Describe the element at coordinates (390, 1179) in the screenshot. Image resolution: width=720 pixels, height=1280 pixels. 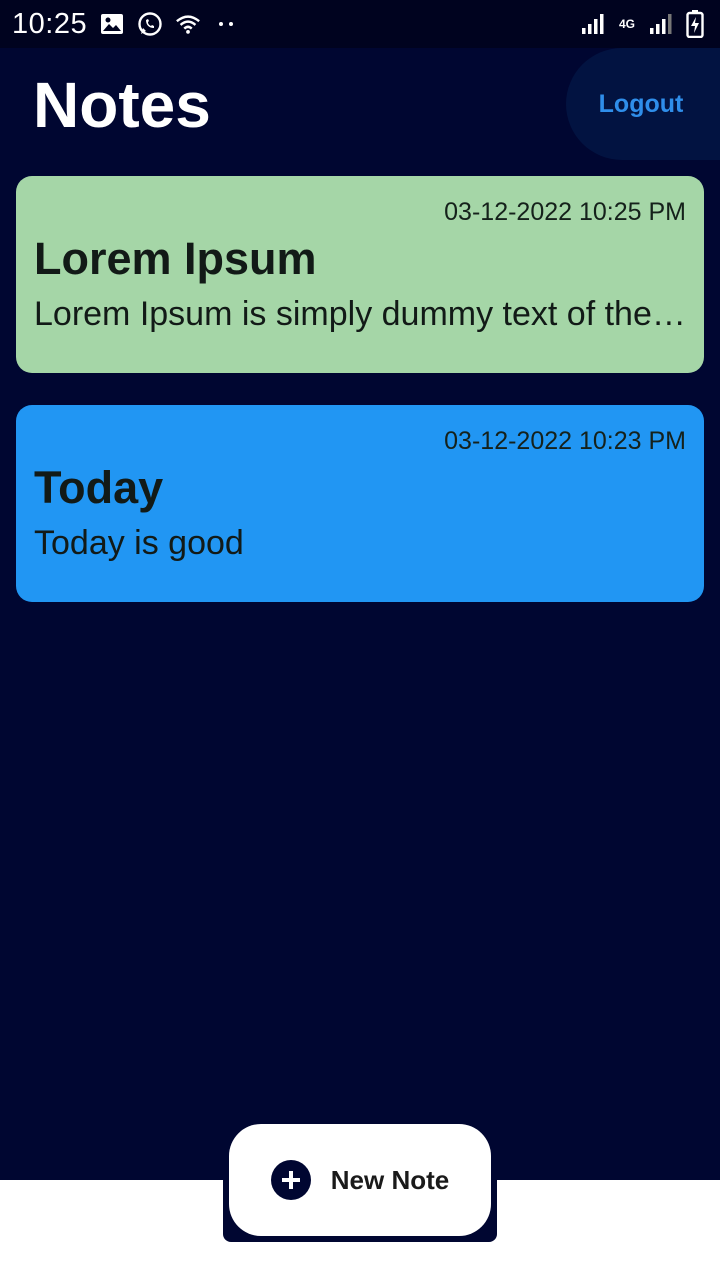
I see `new-note-label: New Note` at that location.